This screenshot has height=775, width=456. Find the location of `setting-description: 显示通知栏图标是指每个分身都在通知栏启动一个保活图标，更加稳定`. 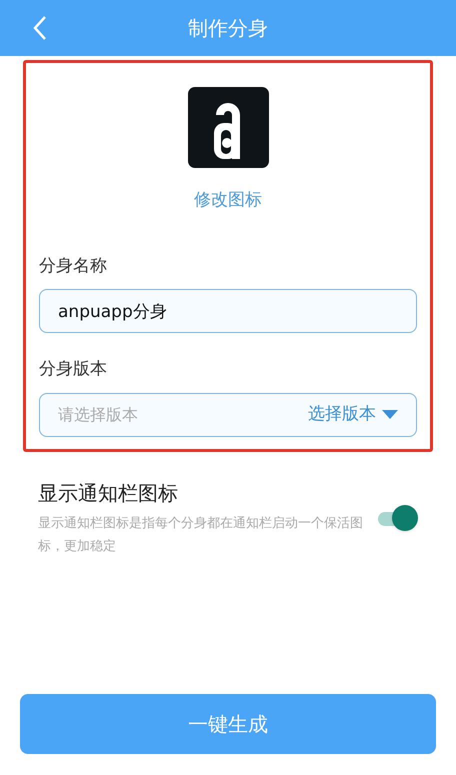

setting-description: 显示通知栏图标是指每个分身都在通知栏启动一个保活图标，更加稳定 is located at coordinates (201, 535).